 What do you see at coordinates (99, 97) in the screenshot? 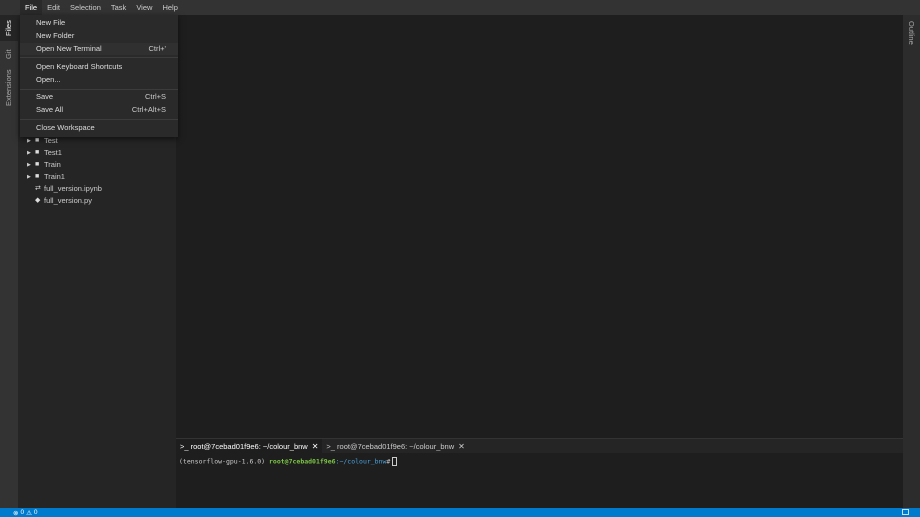
I see `menu-item-save: Save Ctrl+S` at bounding box center [99, 97].